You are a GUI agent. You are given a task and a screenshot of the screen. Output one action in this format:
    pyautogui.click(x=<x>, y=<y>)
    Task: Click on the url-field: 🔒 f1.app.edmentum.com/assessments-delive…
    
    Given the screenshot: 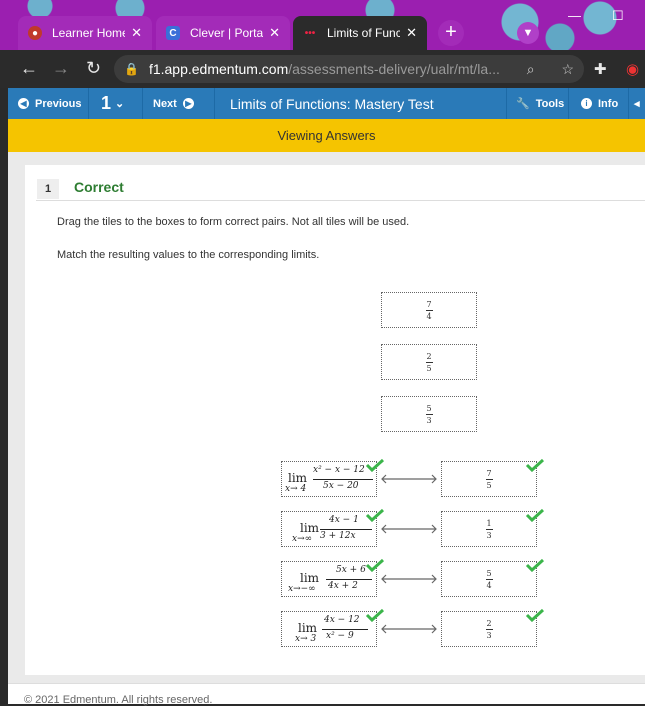 What is the action you would take?
    pyautogui.click(x=349, y=69)
    